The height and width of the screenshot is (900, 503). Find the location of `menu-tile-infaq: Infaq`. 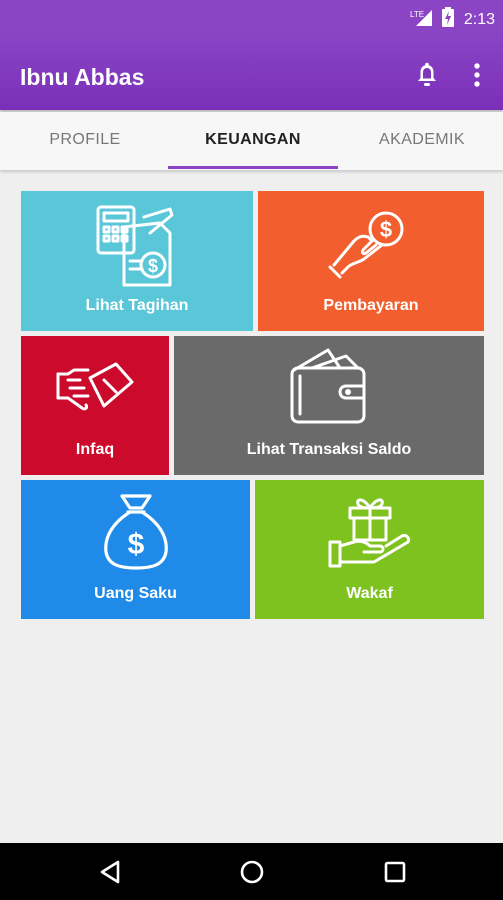

menu-tile-infaq: Infaq is located at coordinates (95, 405).